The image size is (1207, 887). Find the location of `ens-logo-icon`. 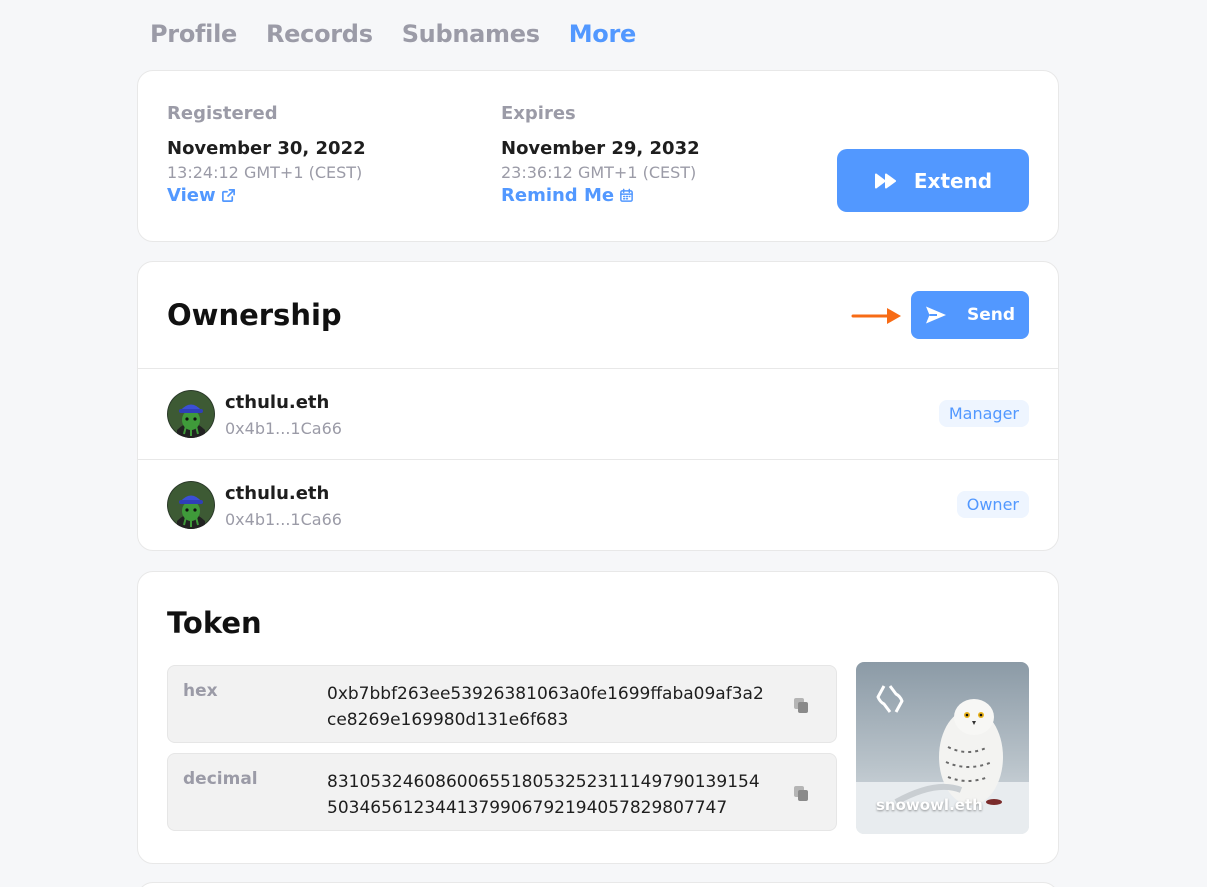

ens-logo-icon is located at coordinates (890, 699).